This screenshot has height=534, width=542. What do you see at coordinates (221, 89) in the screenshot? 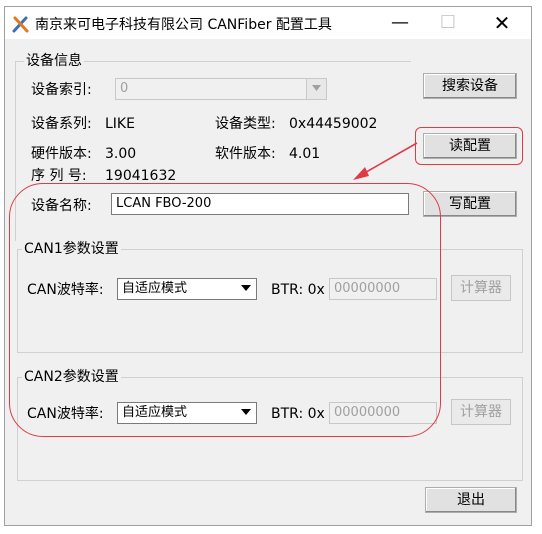
I see `device-index-combo: 0` at bounding box center [221, 89].